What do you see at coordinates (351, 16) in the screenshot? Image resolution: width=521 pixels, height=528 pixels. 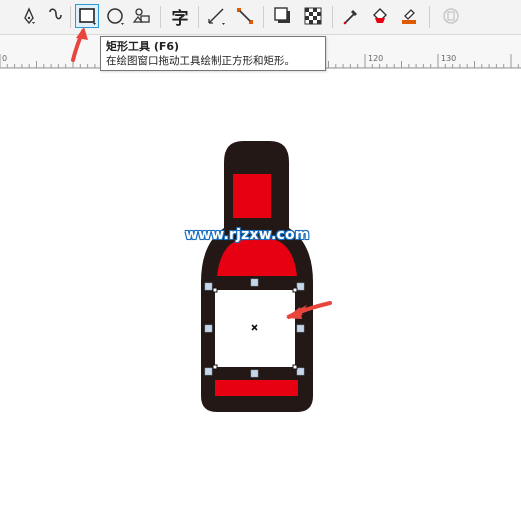 I see `eyedropper-icon` at bounding box center [351, 16].